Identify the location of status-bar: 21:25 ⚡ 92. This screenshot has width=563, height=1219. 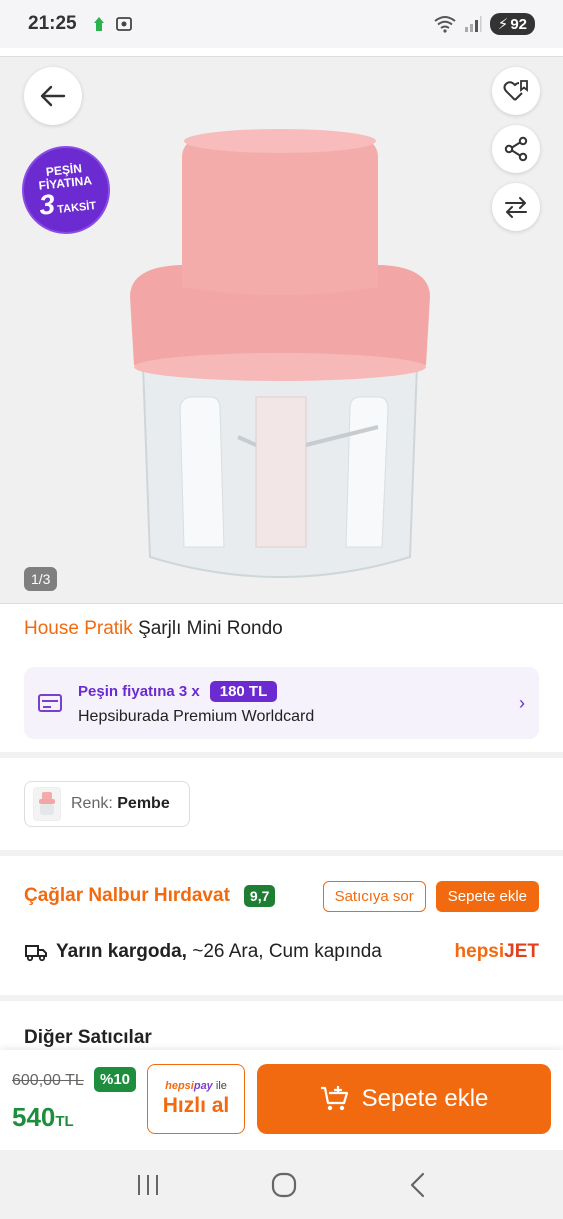
(281, 24).